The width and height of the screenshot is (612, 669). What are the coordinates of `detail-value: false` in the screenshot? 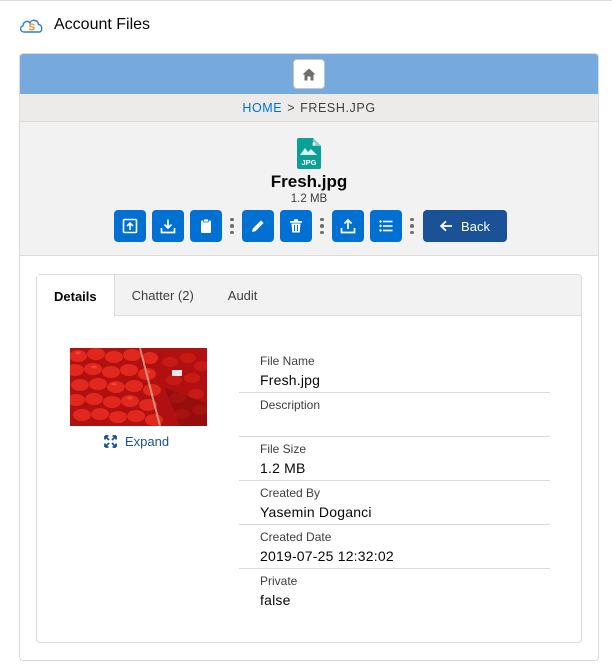 It's located at (275, 600).